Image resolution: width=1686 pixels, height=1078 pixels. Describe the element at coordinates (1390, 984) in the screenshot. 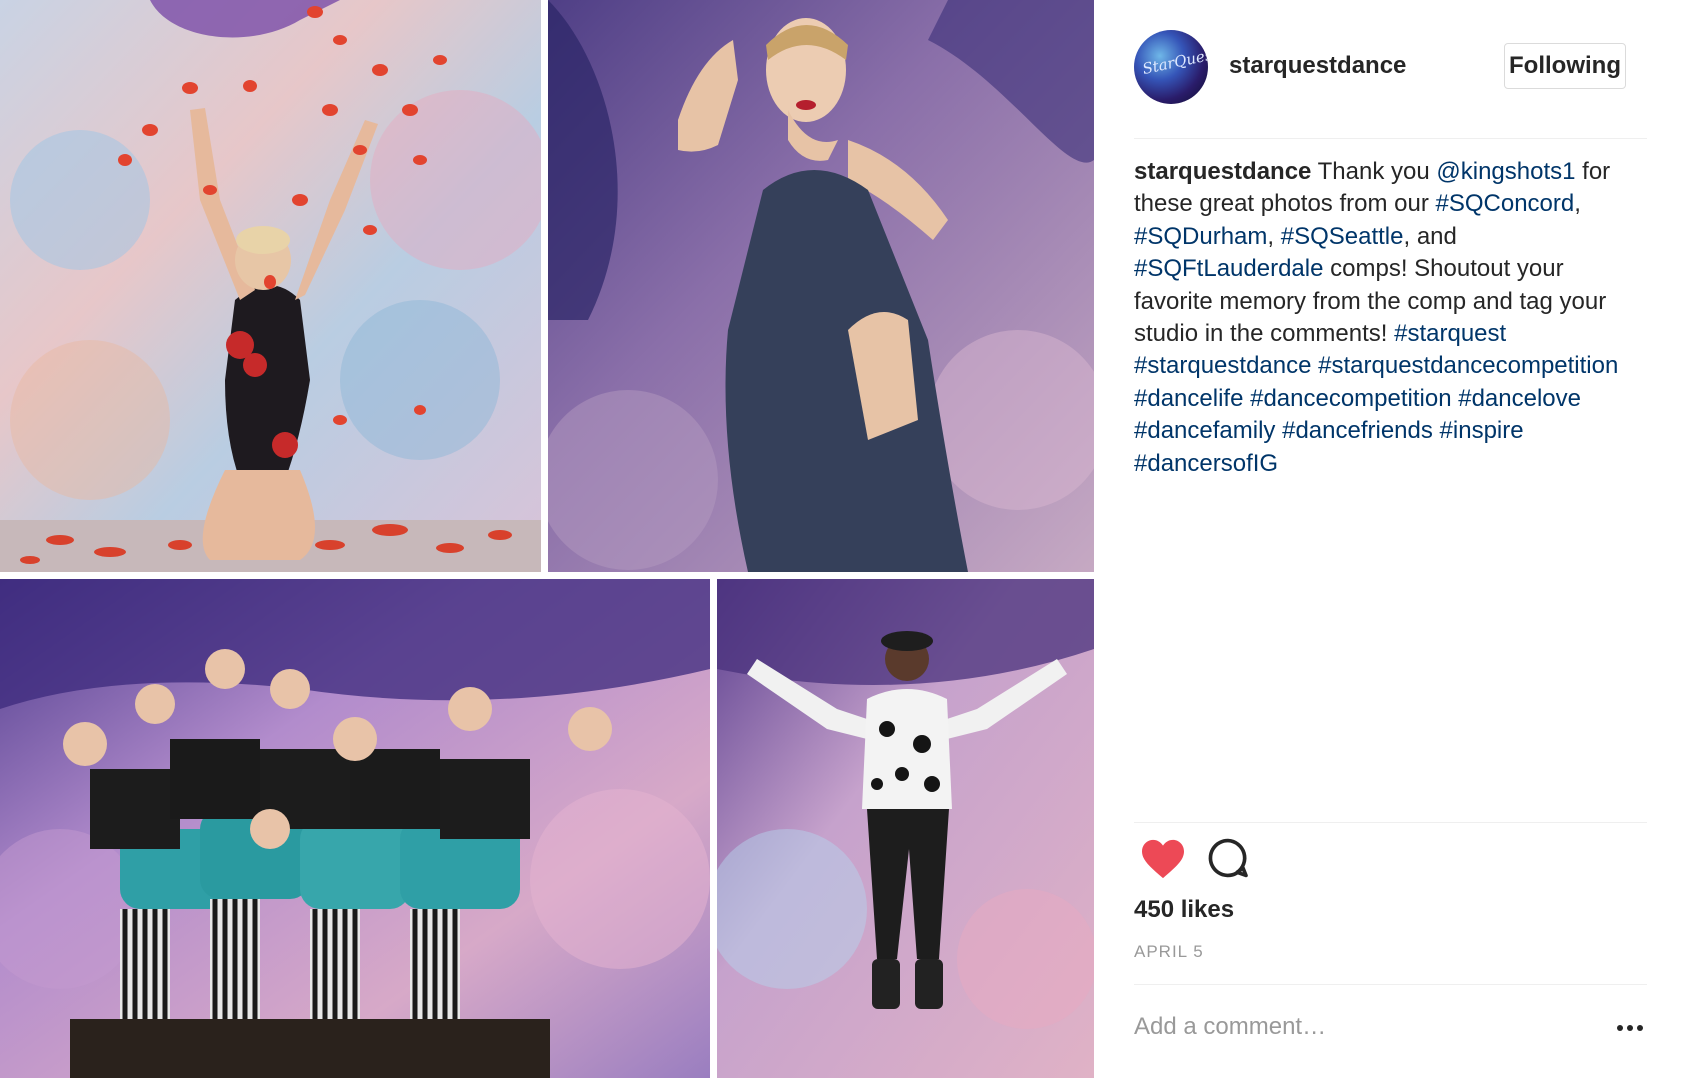

I see `comment-divider` at that location.